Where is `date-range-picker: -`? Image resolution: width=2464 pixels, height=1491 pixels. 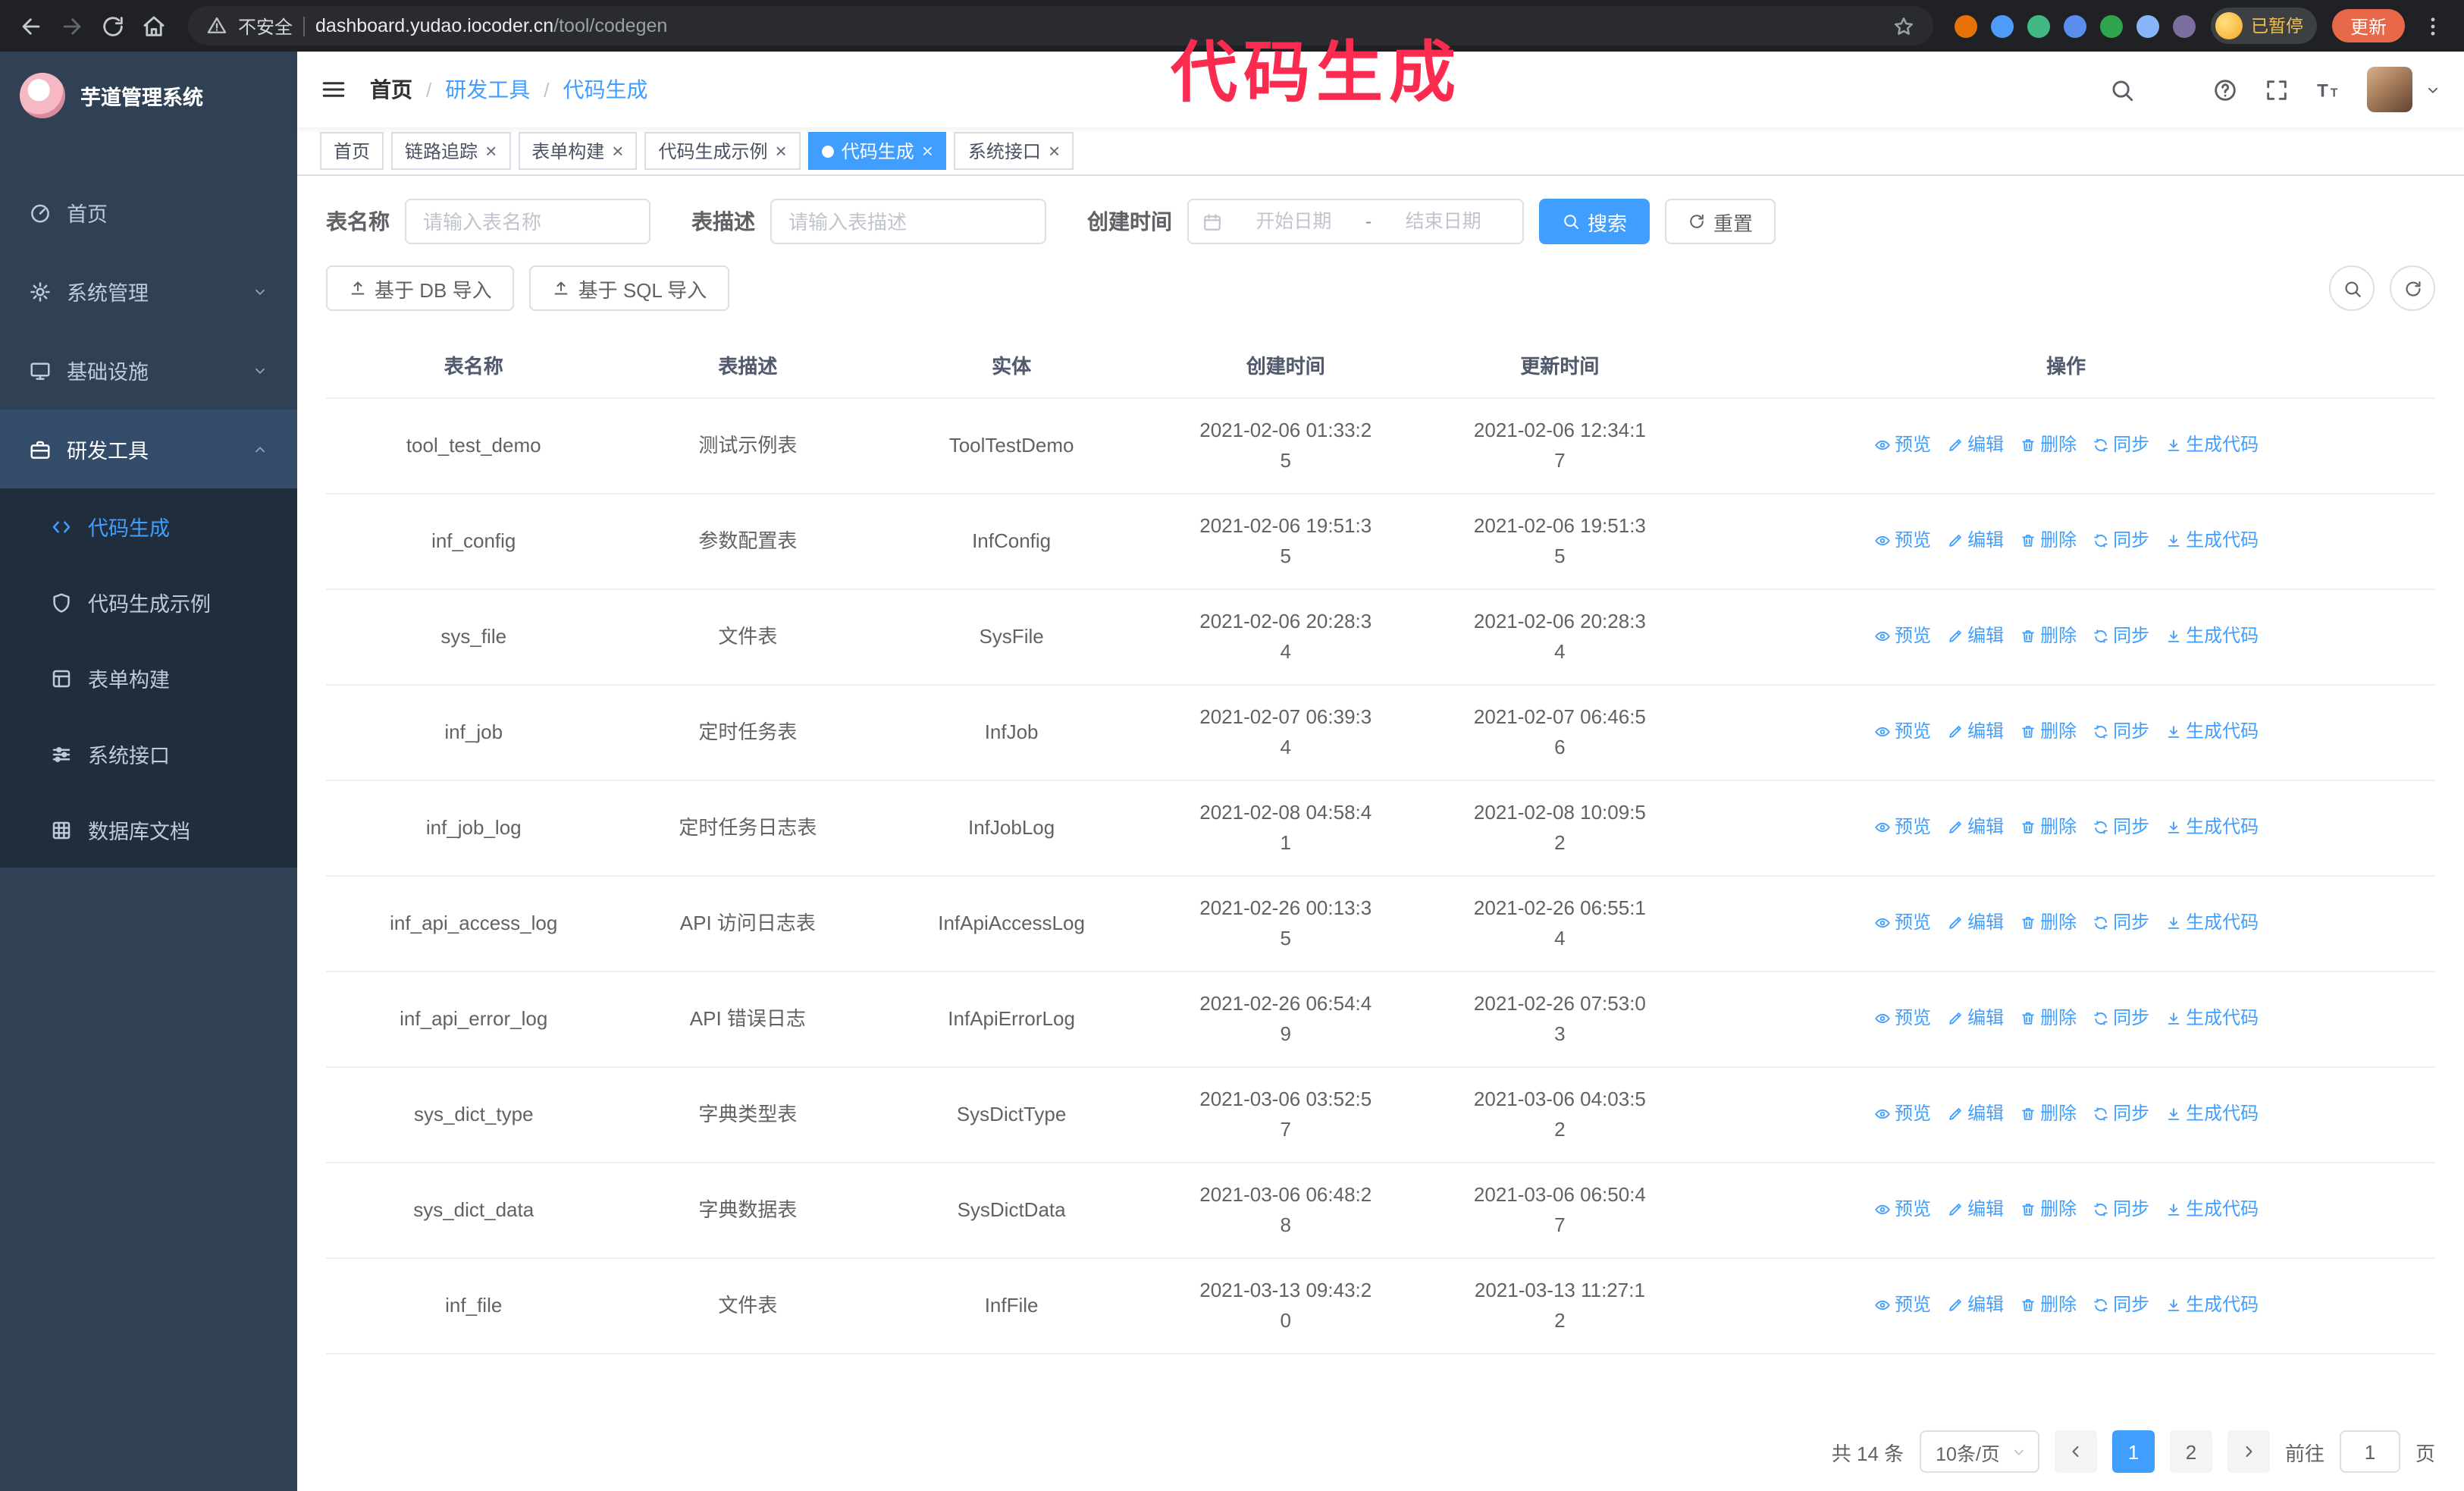
date-range-picker: - is located at coordinates (1355, 221).